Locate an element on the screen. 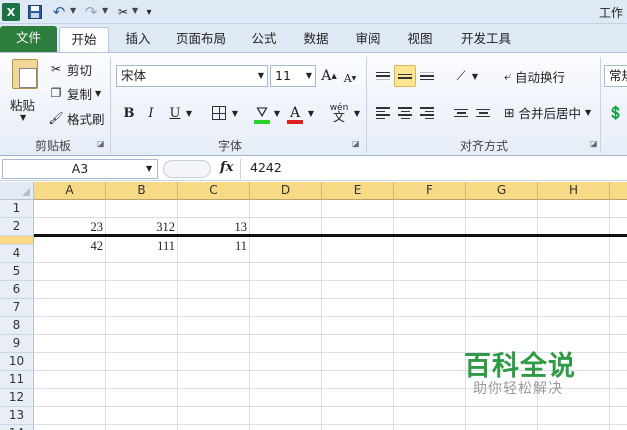 The image size is (627, 430). orientation-icon: ⟋ is located at coordinates (461, 76).